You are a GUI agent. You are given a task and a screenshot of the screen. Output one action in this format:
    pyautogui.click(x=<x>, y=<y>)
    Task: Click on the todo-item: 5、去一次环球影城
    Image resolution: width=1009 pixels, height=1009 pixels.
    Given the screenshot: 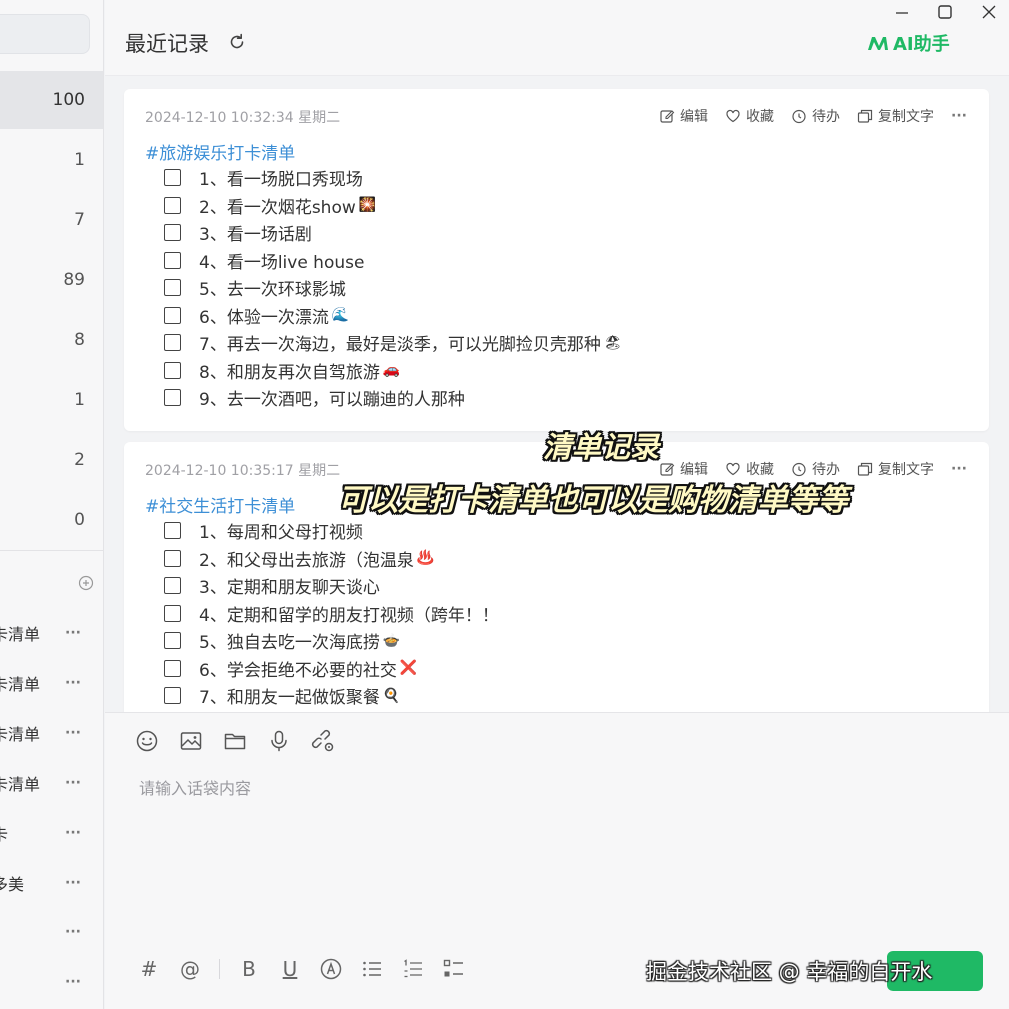 What is the action you would take?
    pyautogui.click(x=393, y=288)
    